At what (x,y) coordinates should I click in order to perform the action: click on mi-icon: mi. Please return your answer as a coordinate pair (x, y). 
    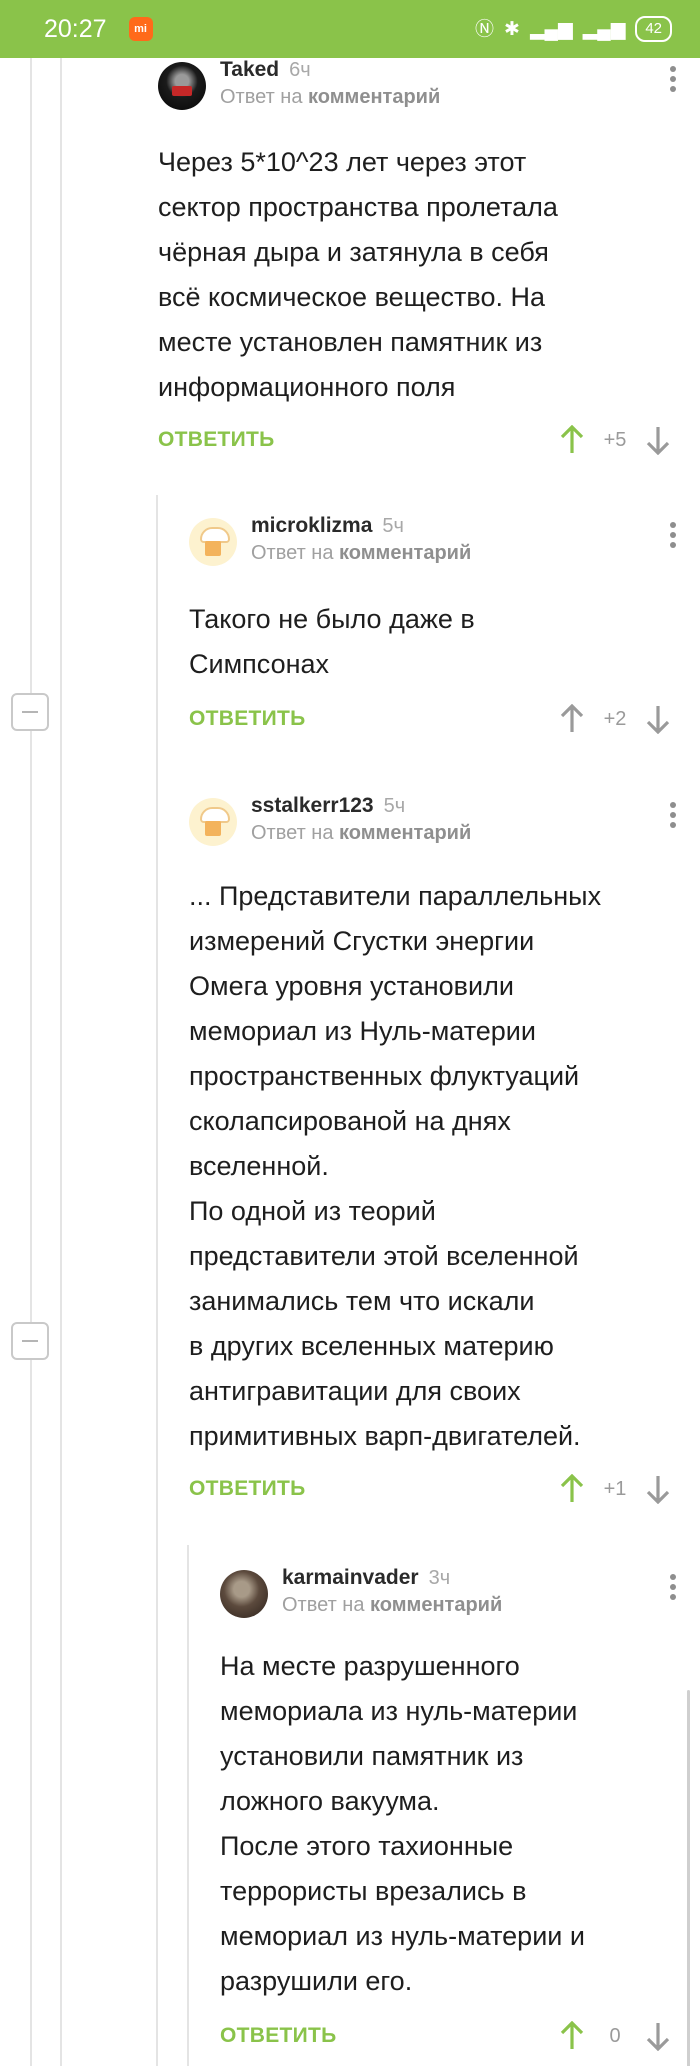
    Looking at the image, I should click on (140, 29).